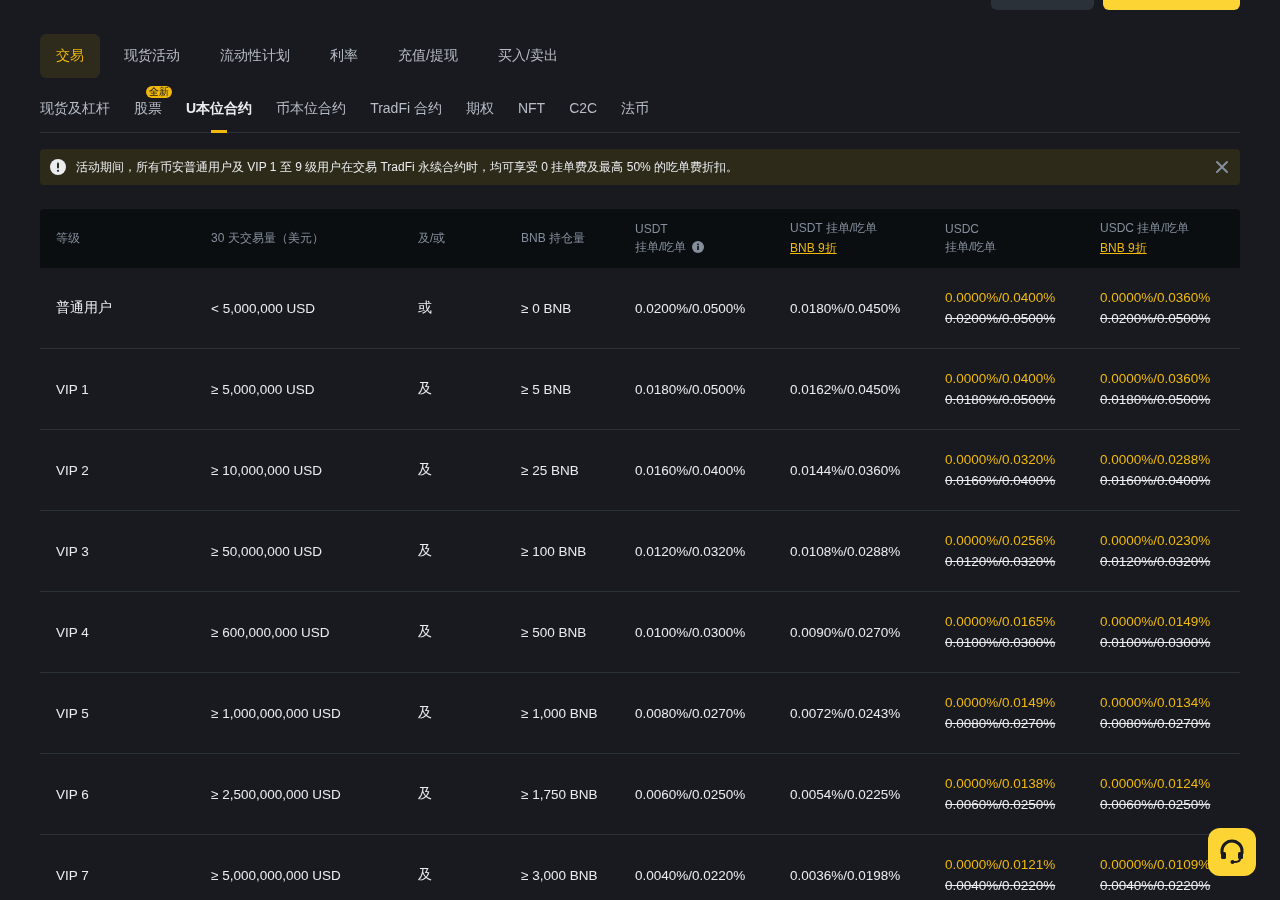 Image resolution: width=1280 pixels, height=900 pixels. Describe the element at coordinates (834, 228) in the screenshot. I see `column-header: USDT 挂单/吃单` at that location.